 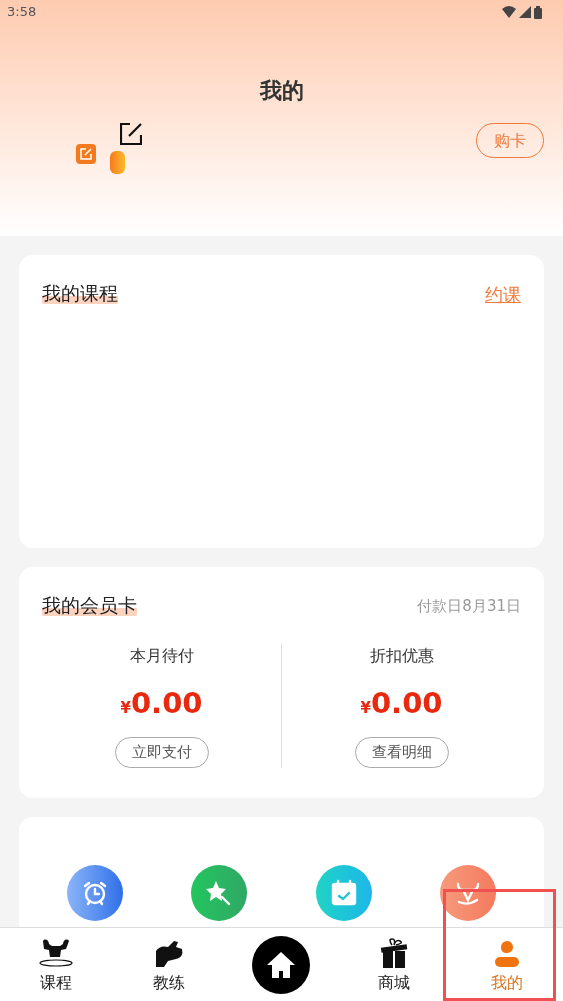 I want to click on battery-icon, so click(x=538, y=12).